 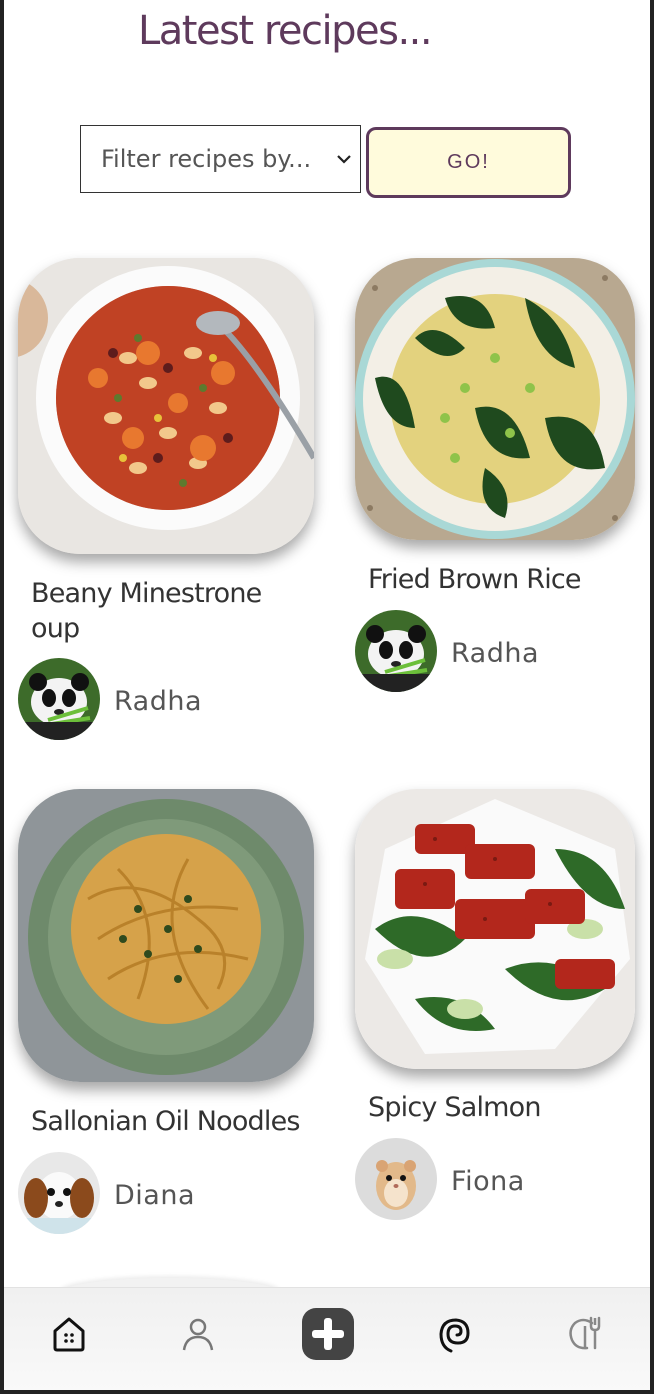 What do you see at coordinates (198, 1334) in the screenshot?
I see `profile-icon` at bounding box center [198, 1334].